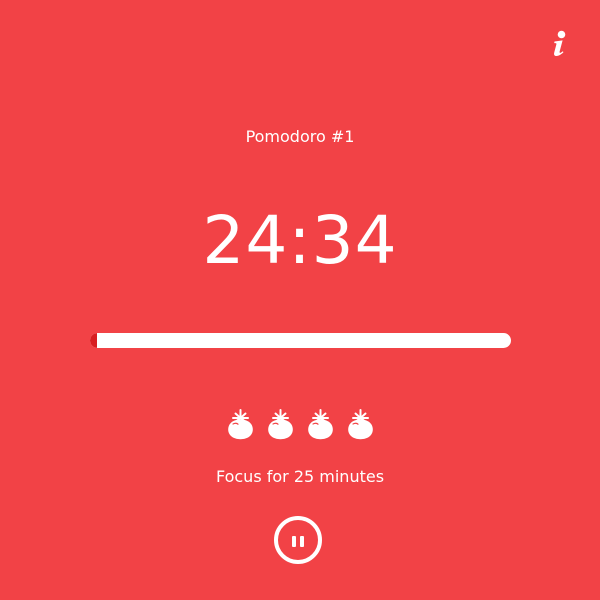 The image size is (600, 600). I want to click on pause-bar-left, so click(294, 541).